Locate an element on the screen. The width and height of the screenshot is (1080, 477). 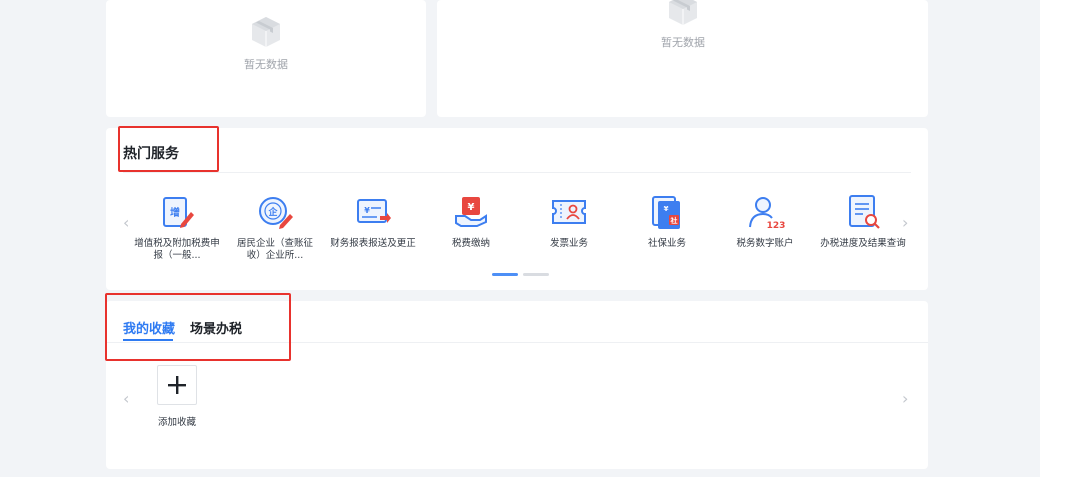
tax-report-icon: 增 is located at coordinates (178, 212).